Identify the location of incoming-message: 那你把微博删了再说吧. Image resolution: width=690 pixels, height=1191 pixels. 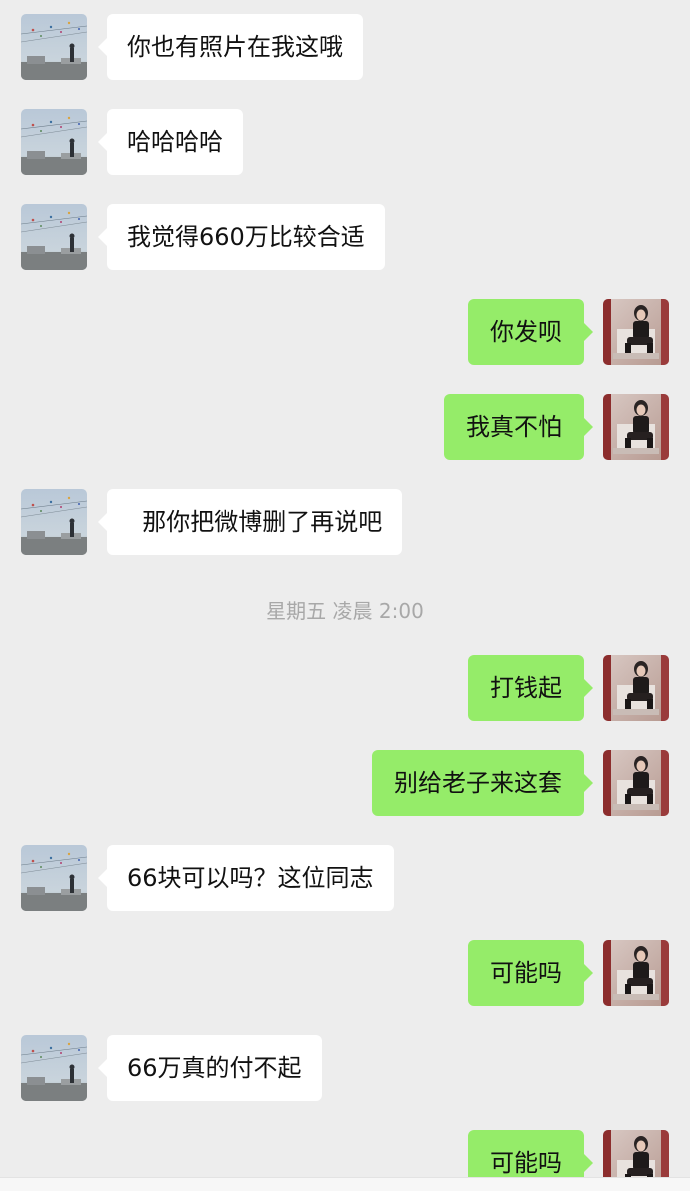
(345, 522).